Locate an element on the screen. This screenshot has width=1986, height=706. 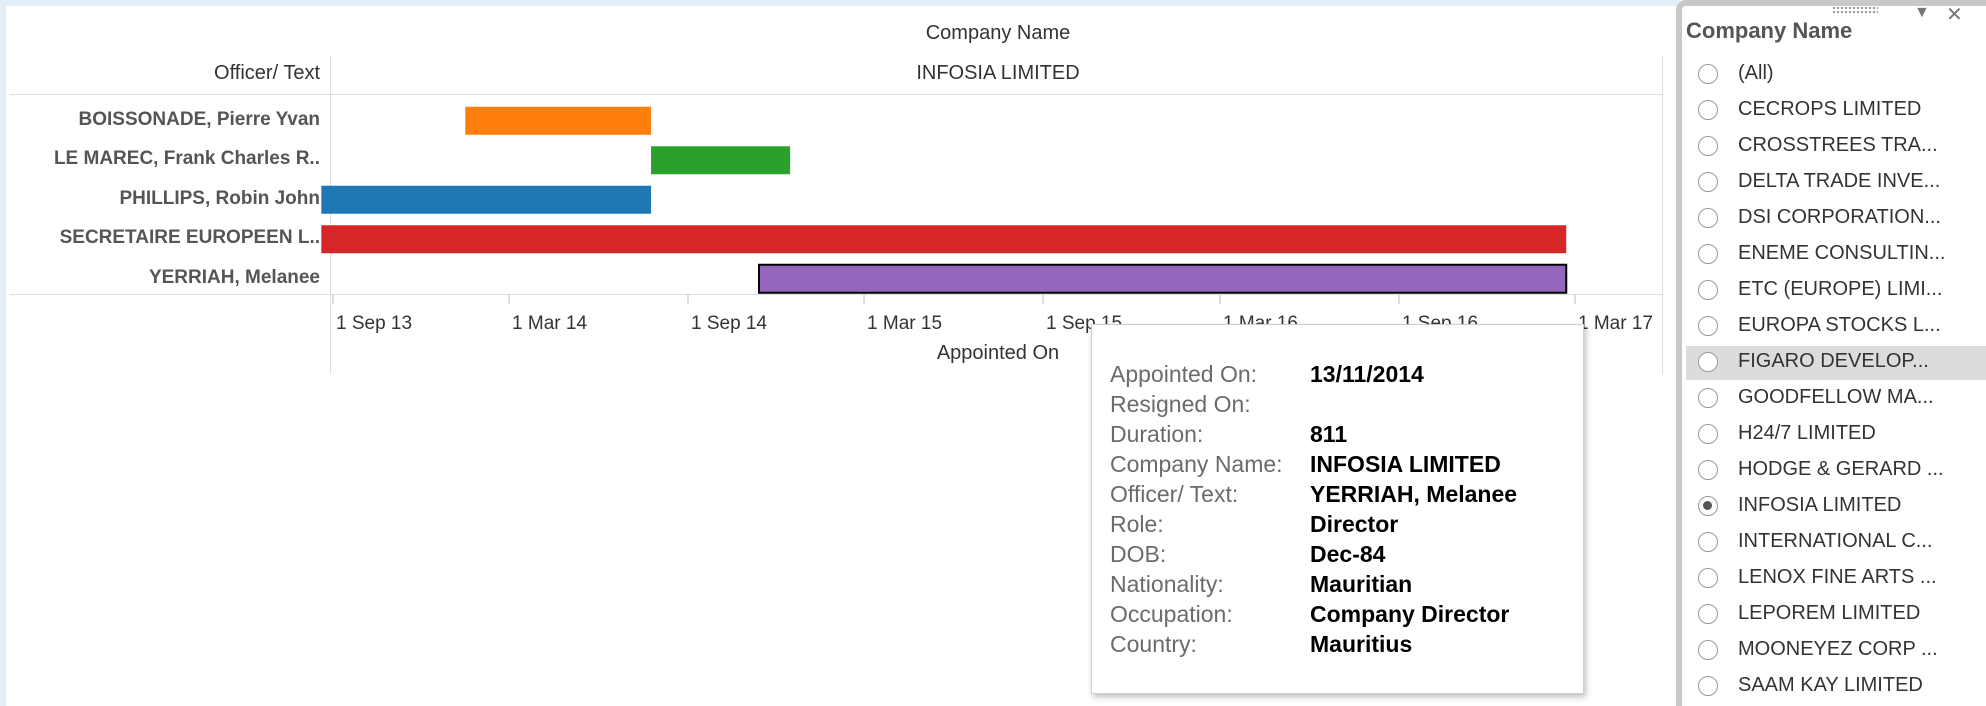
tooltip-value: 811 is located at coordinates (1329, 434).